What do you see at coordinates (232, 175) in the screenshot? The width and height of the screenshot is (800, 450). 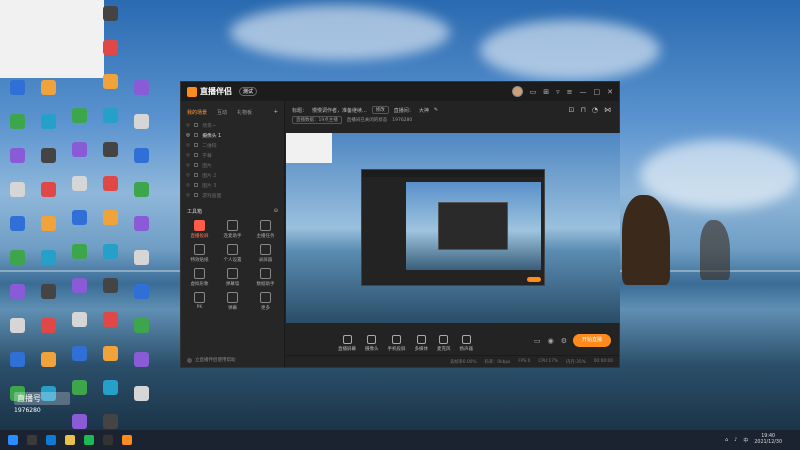 I see `scene-item: ◎ 图片 2` at bounding box center [232, 175].